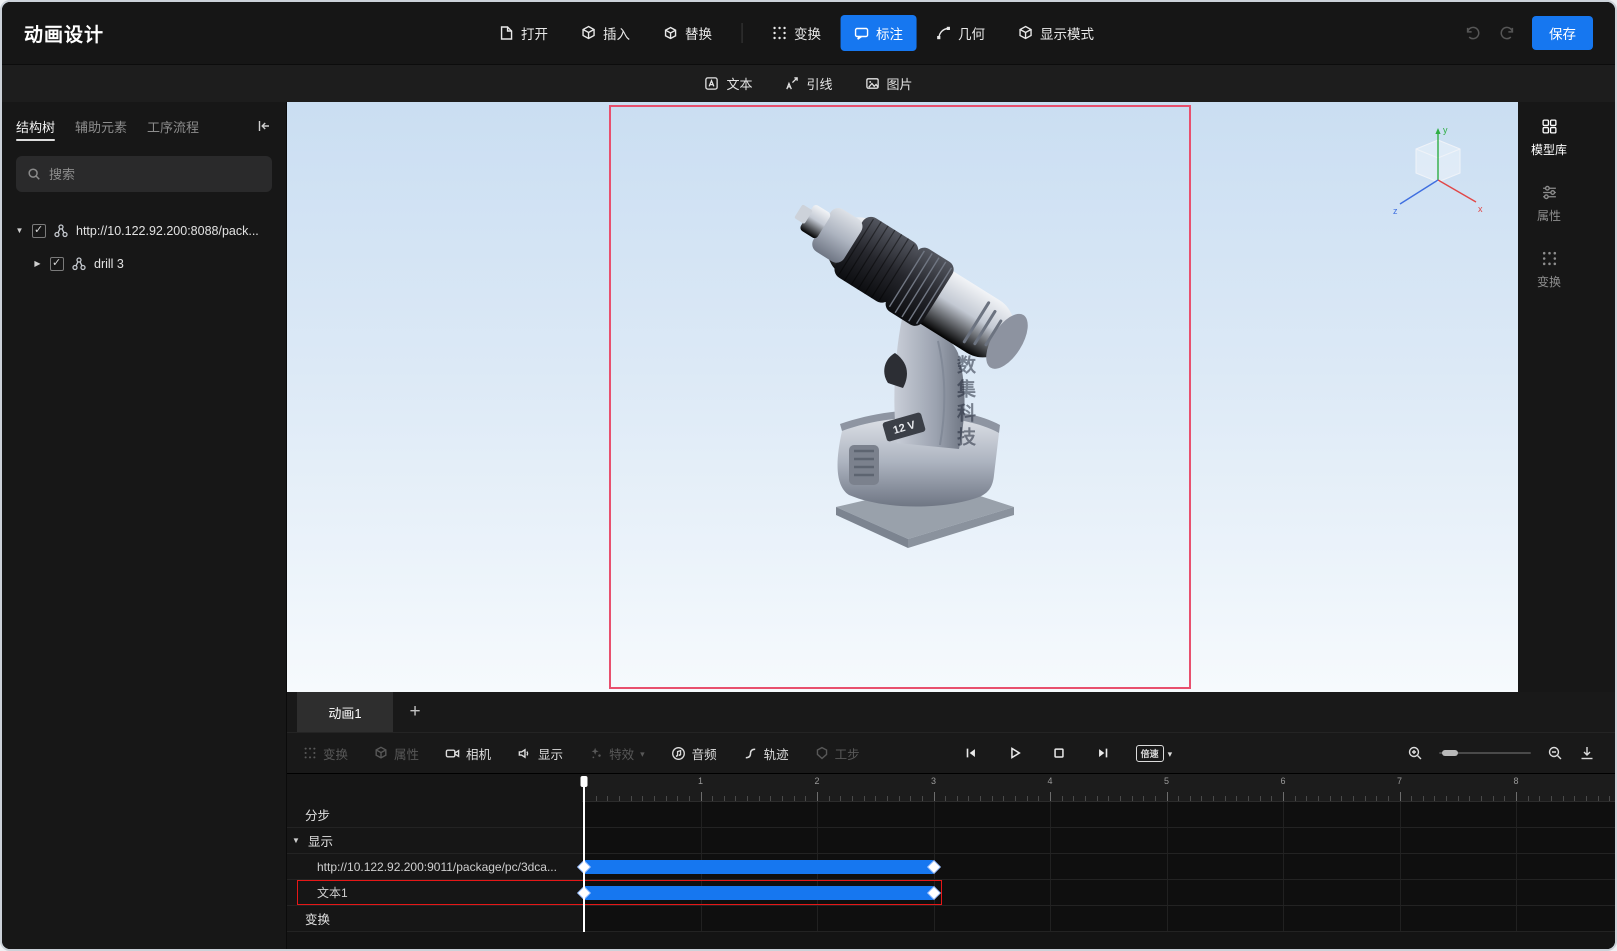 Image resolution: width=1617 pixels, height=951 pixels. What do you see at coordinates (535, 34) in the screenshot?
I see `button-label: 打开` at bounding box center [535, 34].